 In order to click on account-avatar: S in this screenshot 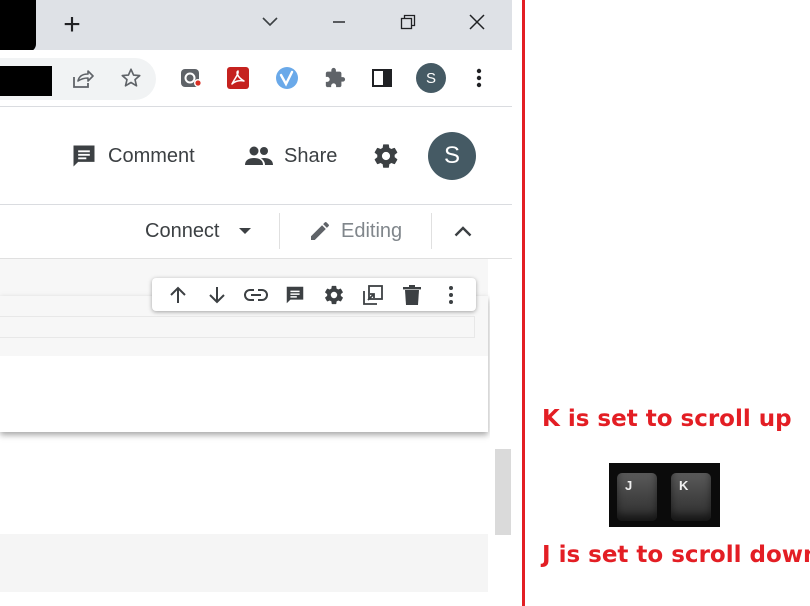, I will do `click(452, 156)`.